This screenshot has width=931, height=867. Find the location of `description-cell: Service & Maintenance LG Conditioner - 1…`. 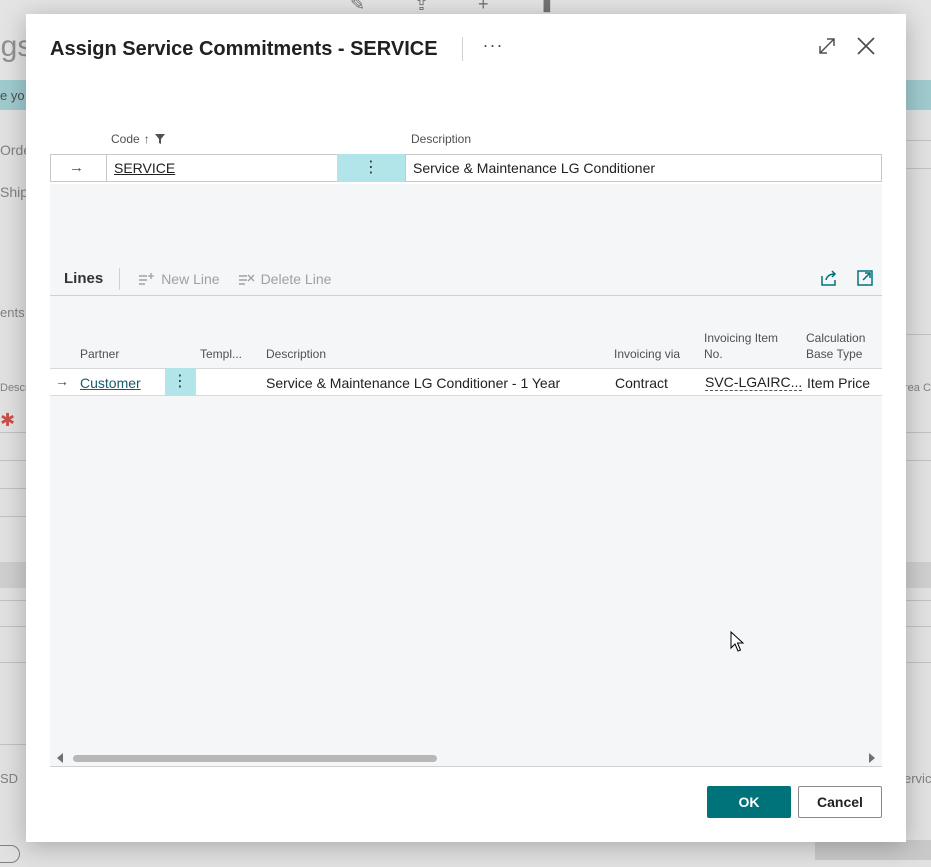

description-cell: Service & Maintenance LG Conditioner - 1… is located at coordinates (413, 383).